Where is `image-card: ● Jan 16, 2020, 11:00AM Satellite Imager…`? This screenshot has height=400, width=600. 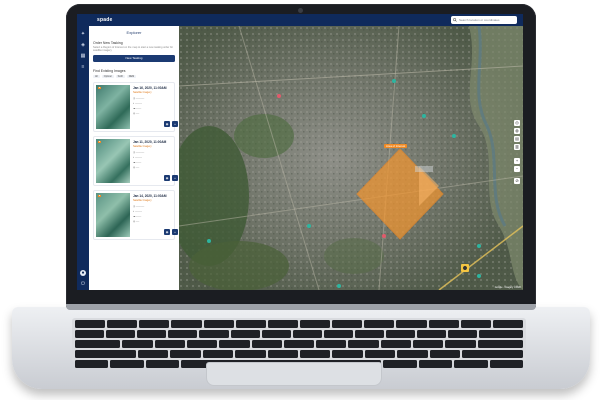
image-card: ● Jan 16, 2020, 11:00AM Satellite Imager… is located at coordinates (135, 107).